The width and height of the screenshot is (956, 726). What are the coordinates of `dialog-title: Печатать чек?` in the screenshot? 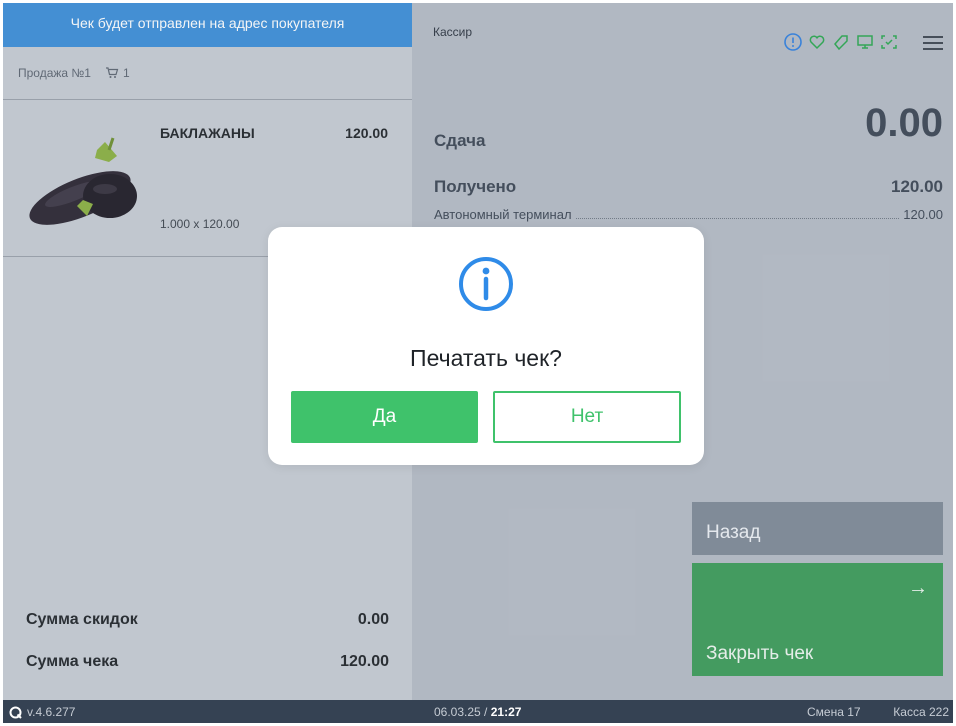 It's located at (486, 358).